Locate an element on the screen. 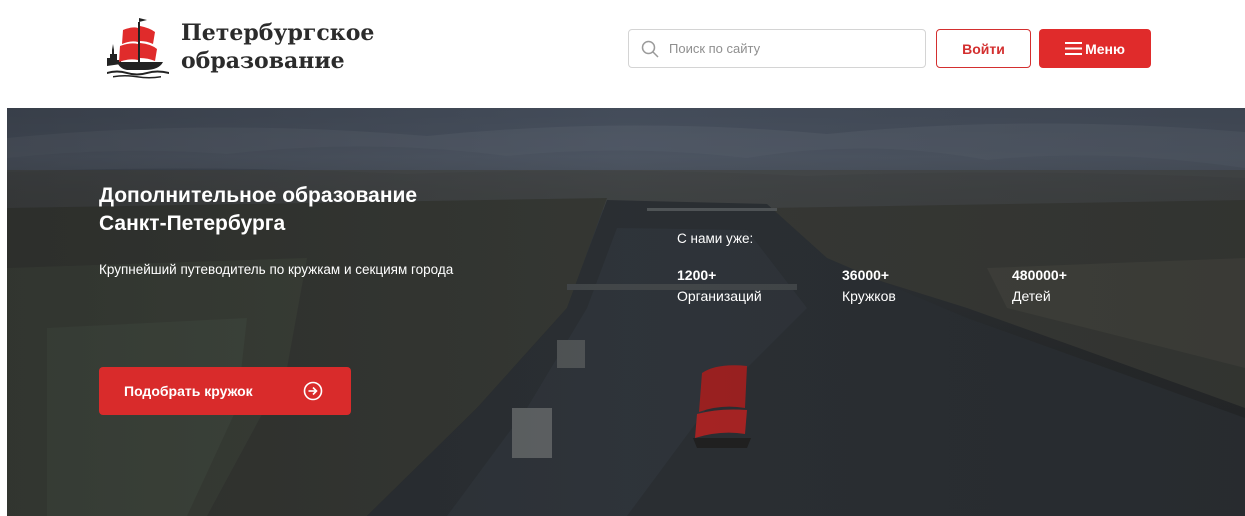 This screenshot has width=1245, height=516. menu-button: Меню is located at coordinates (1095, 48).